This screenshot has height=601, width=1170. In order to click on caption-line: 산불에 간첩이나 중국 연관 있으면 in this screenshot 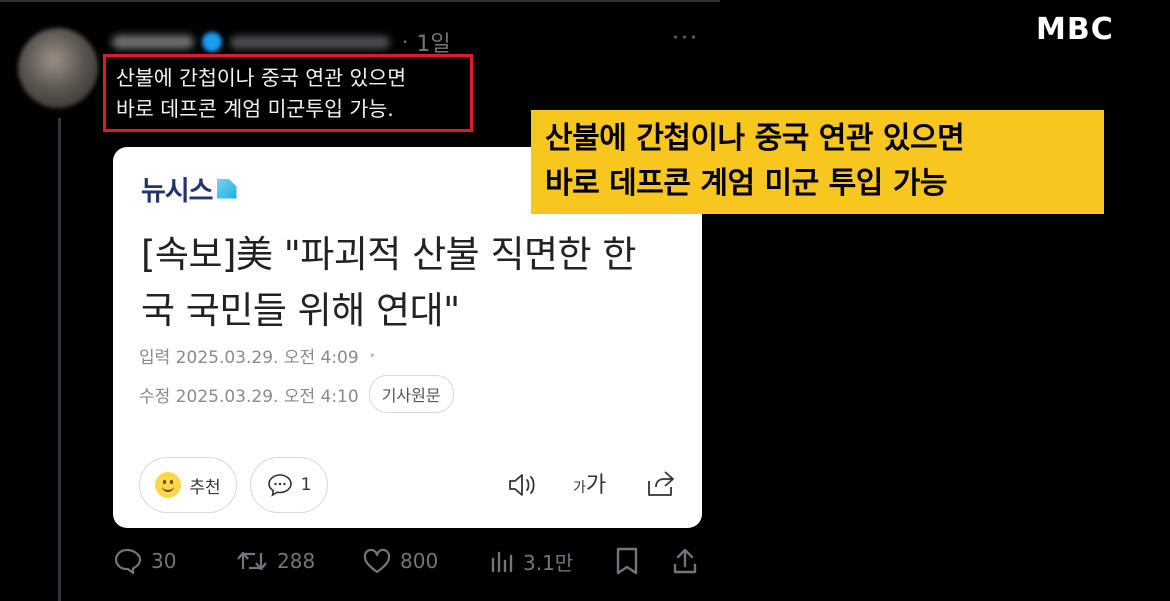, I will do `click(755, 138)`.